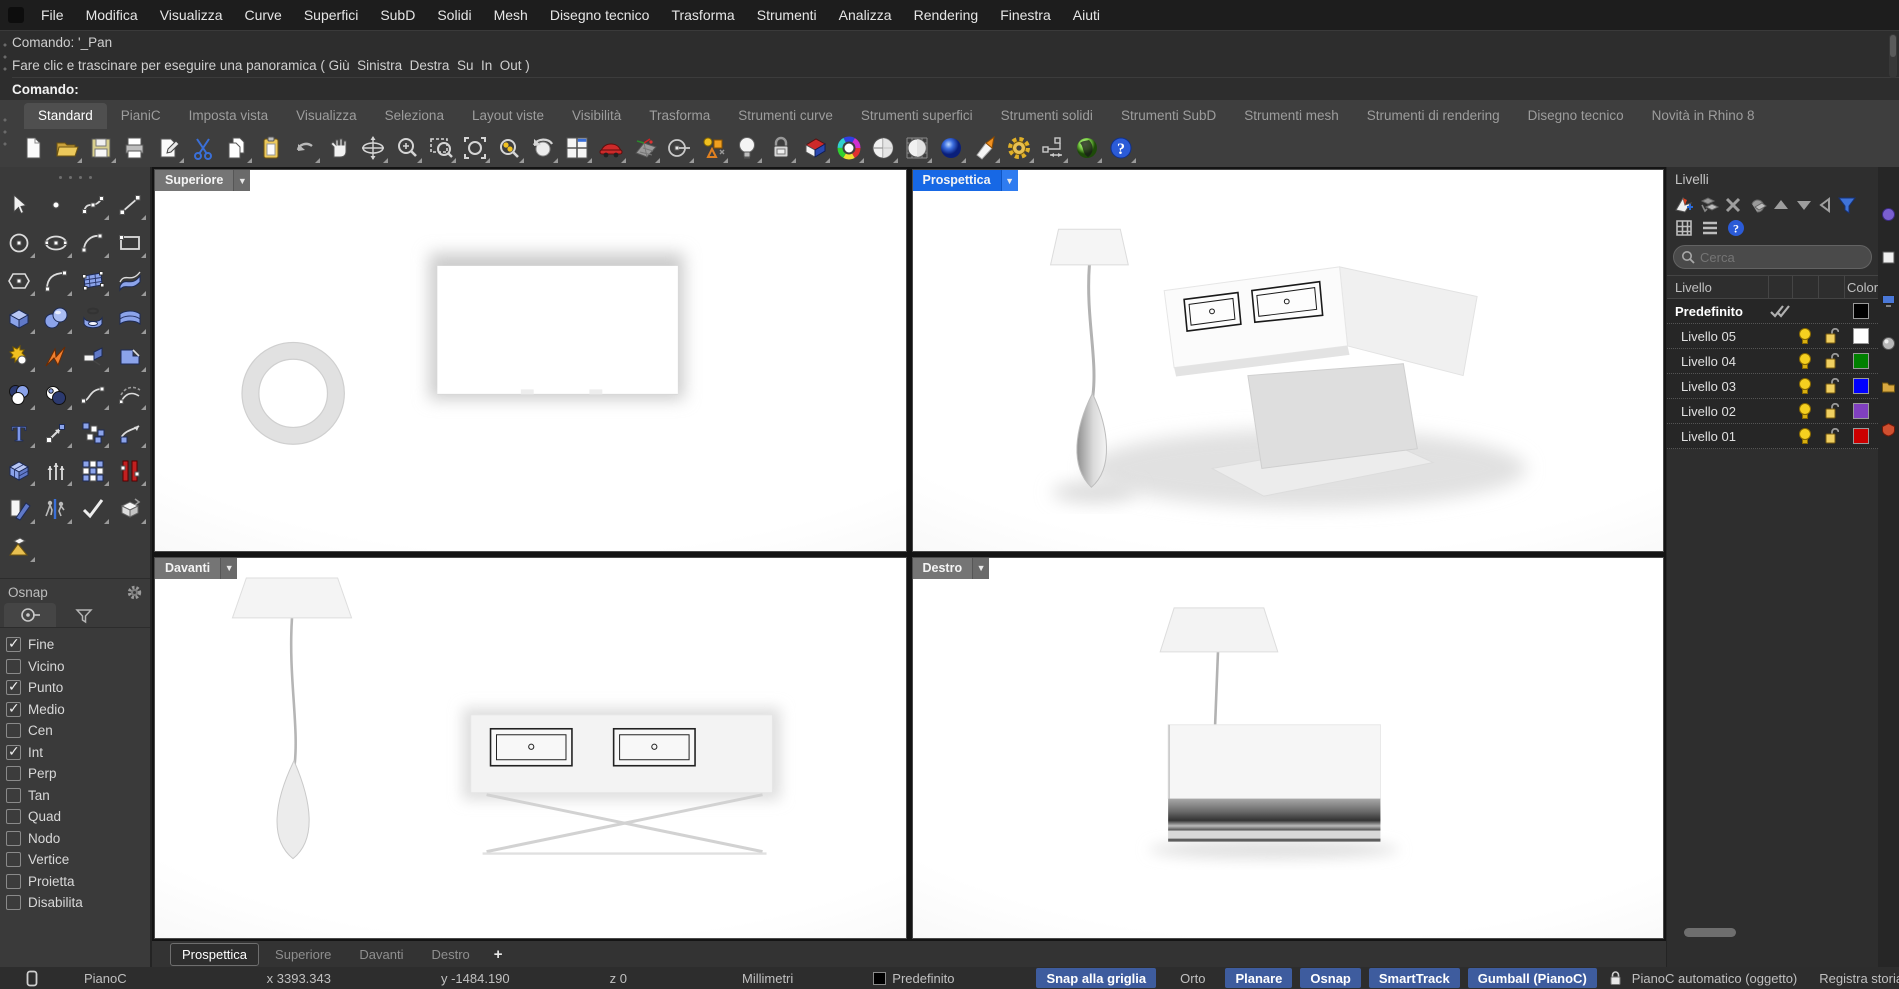 This screenshot has width=1899, height=989. I want to click on curve-fillet-button, so click(56, 280).